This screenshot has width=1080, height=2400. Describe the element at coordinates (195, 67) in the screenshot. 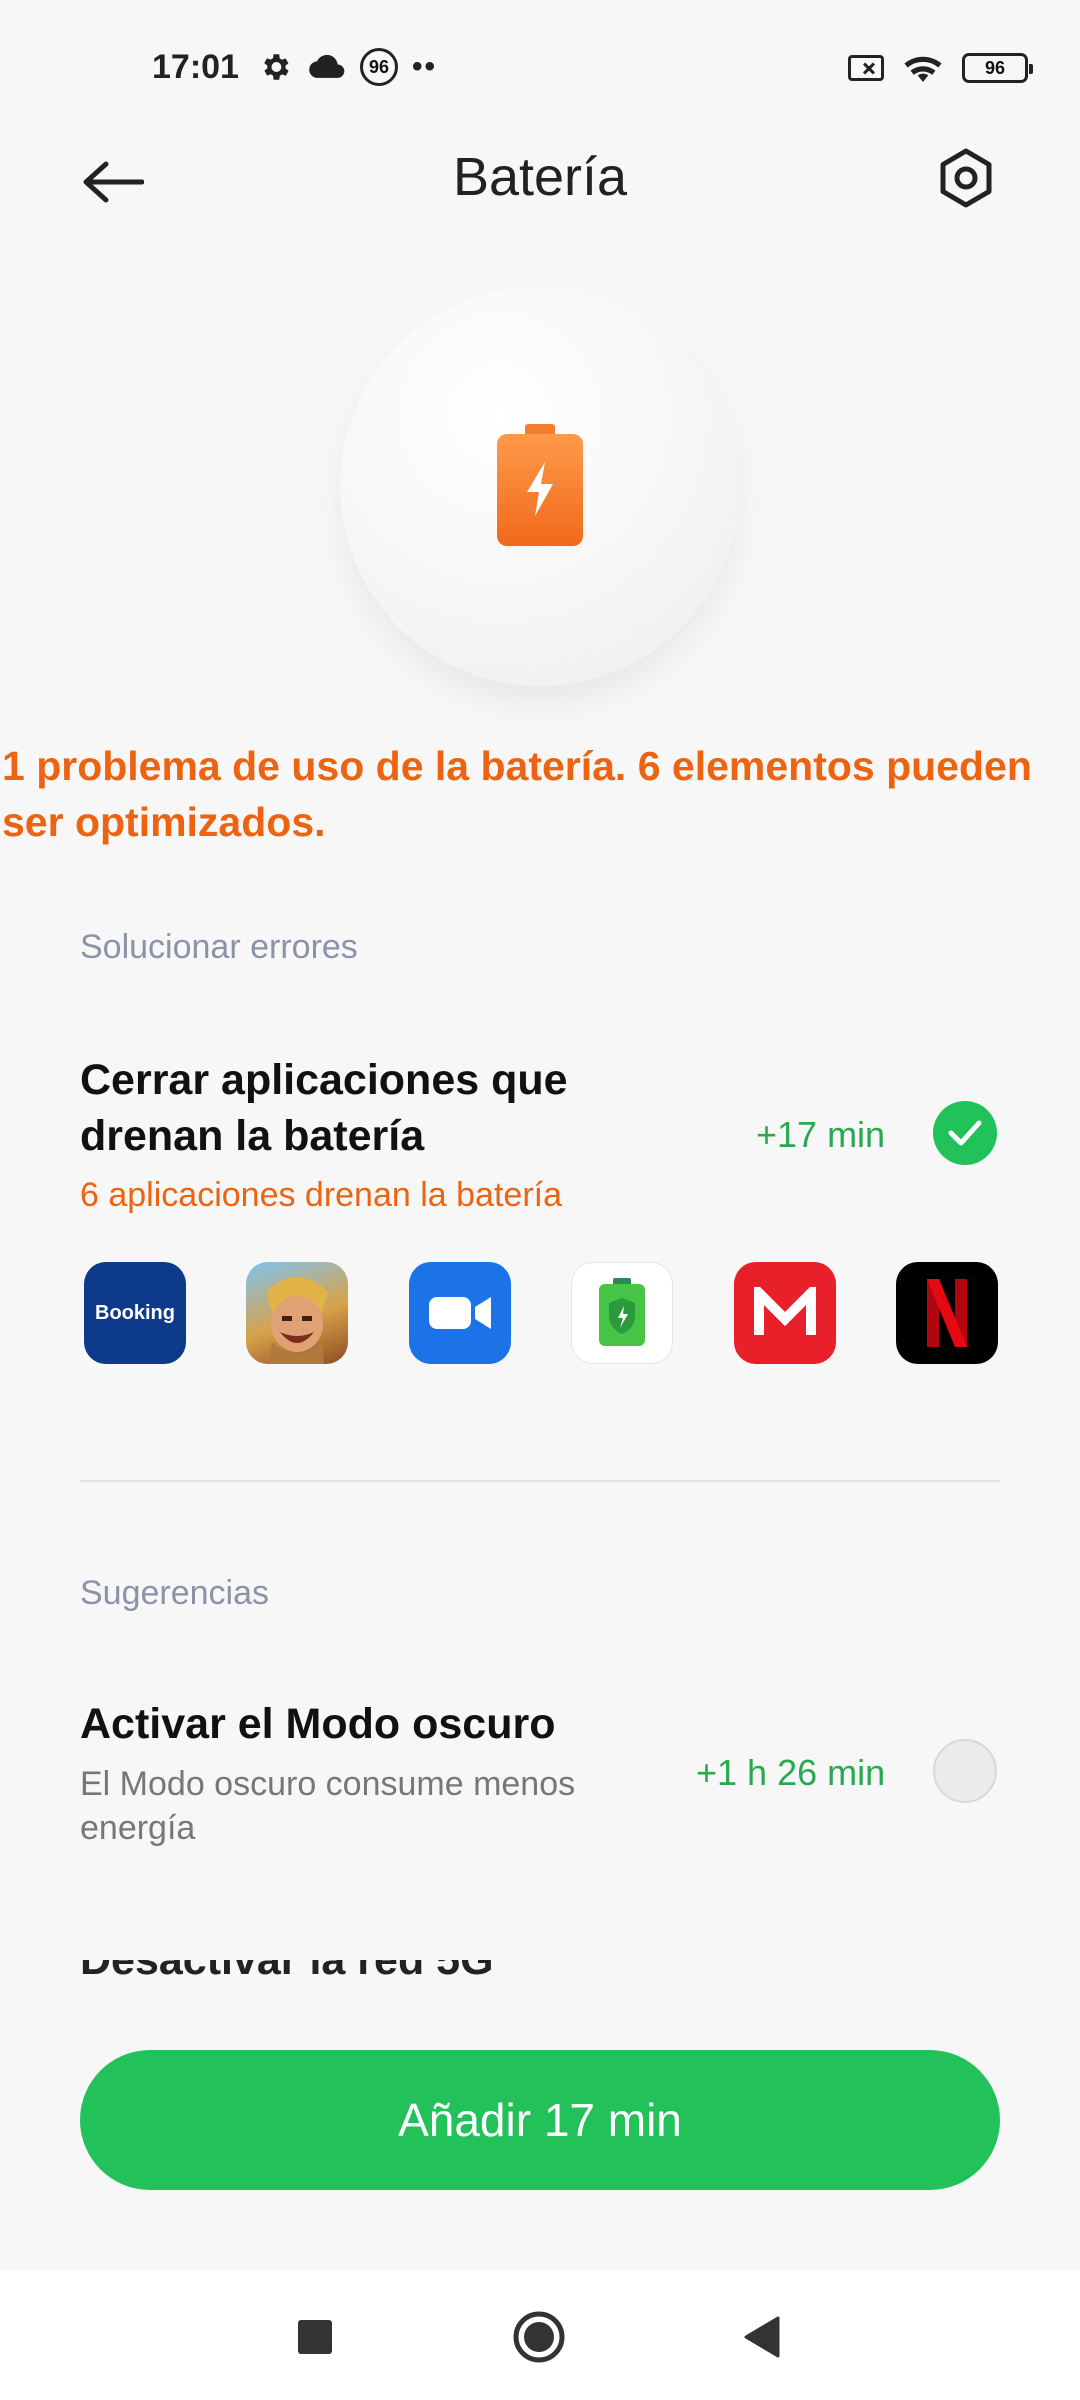

I see `status-time: 17:01` at that location.